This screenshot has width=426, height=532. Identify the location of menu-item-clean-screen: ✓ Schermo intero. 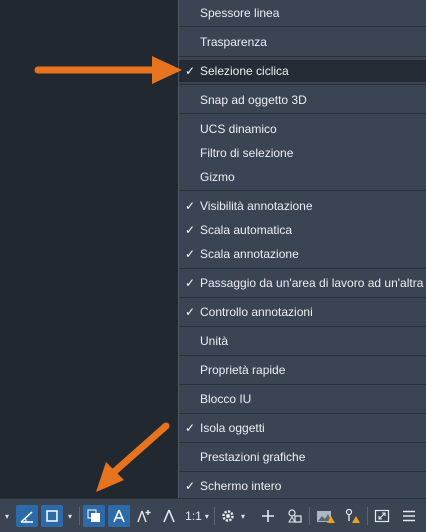
(302, 486).